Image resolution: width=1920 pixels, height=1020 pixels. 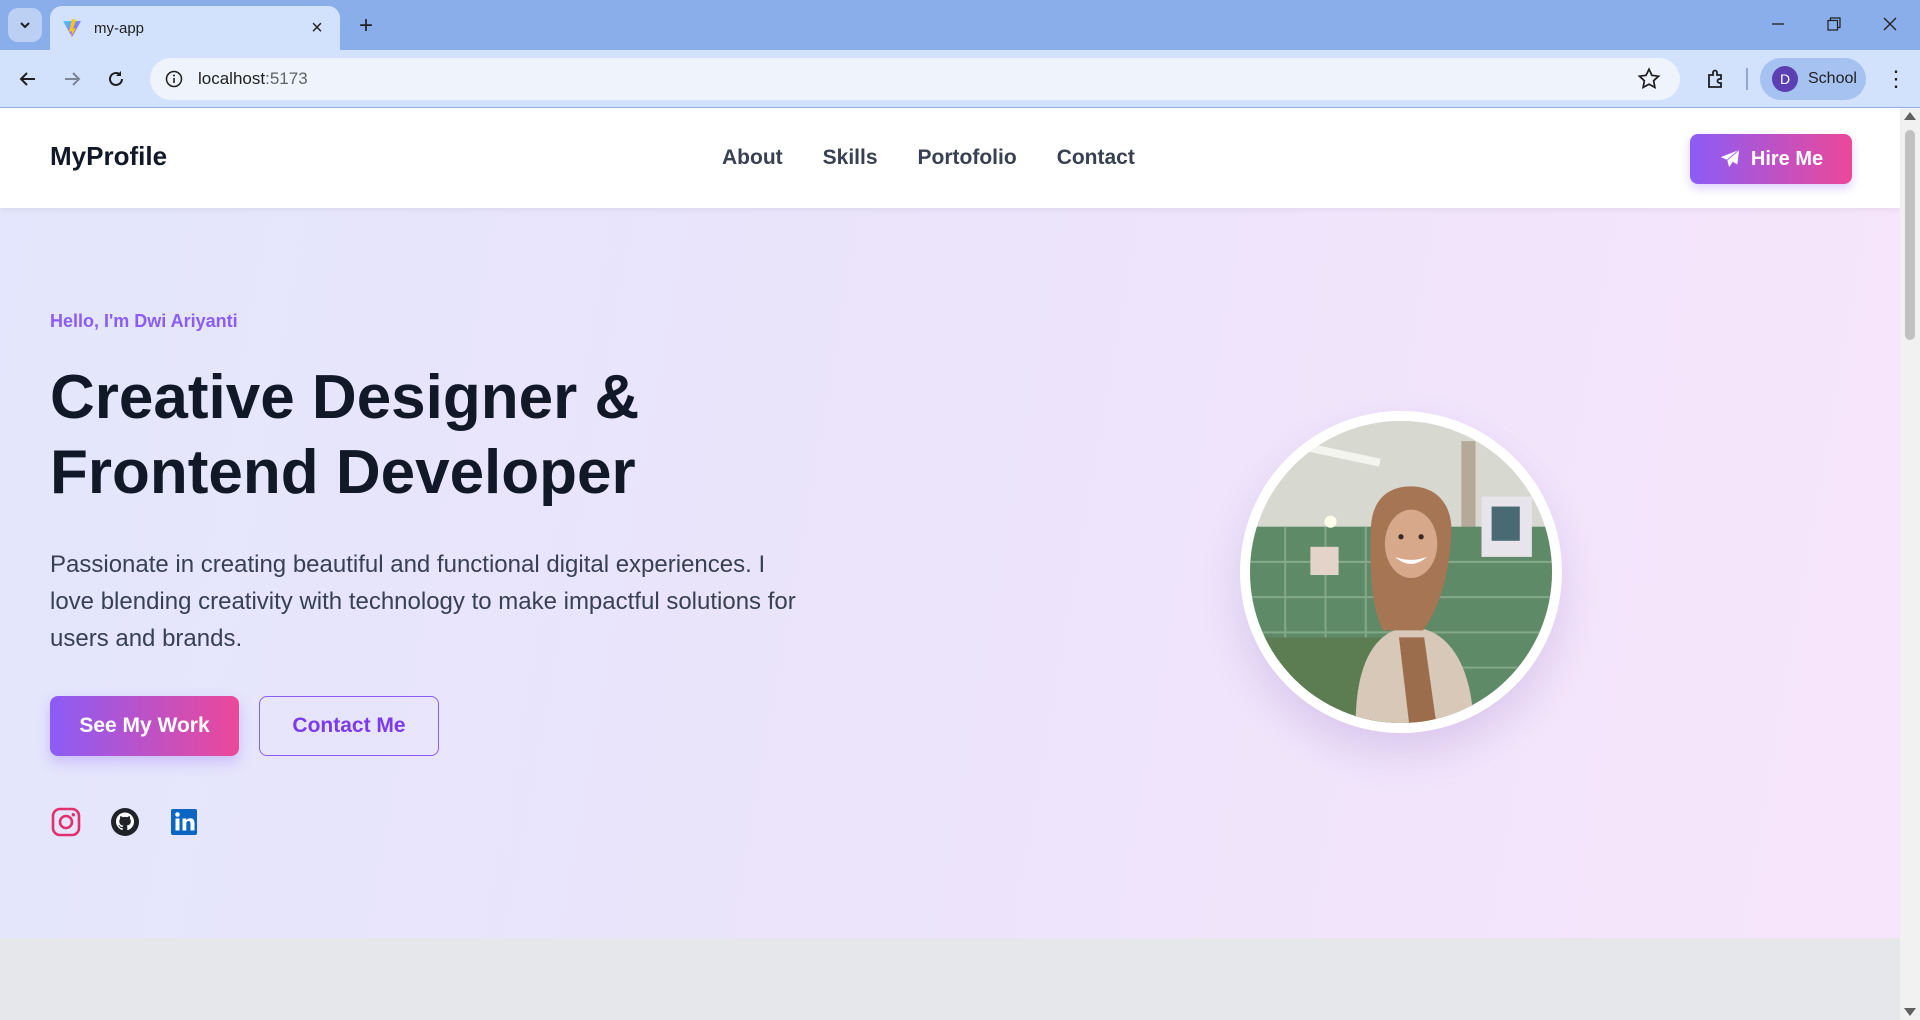 I want to click on browser-tabstrip: my-app × +, so click(x=960, y=25).